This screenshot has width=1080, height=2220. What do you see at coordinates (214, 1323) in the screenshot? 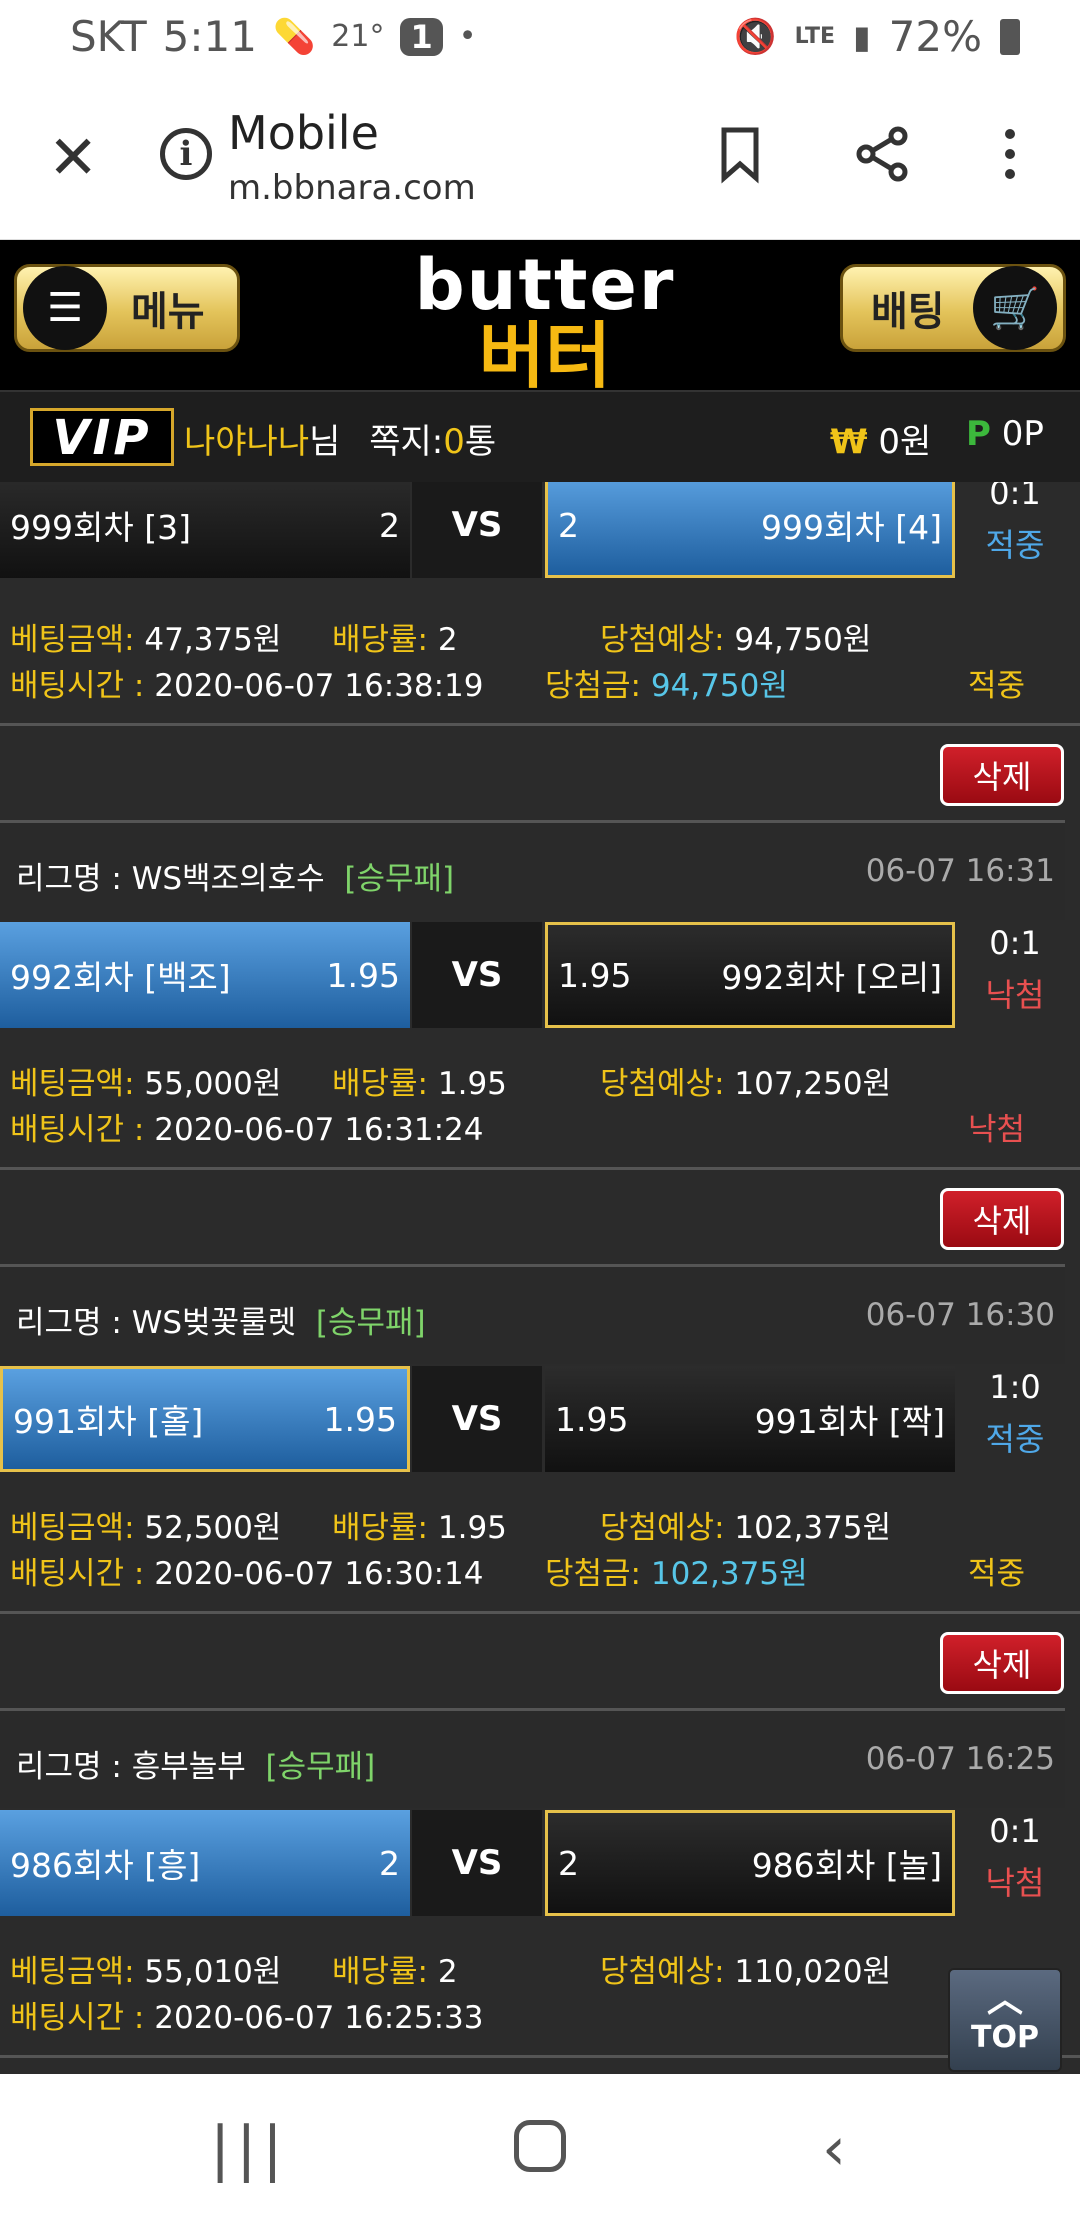
I see `league-name: WS벚꽃룰렛` at bounding box center [214, 1323].